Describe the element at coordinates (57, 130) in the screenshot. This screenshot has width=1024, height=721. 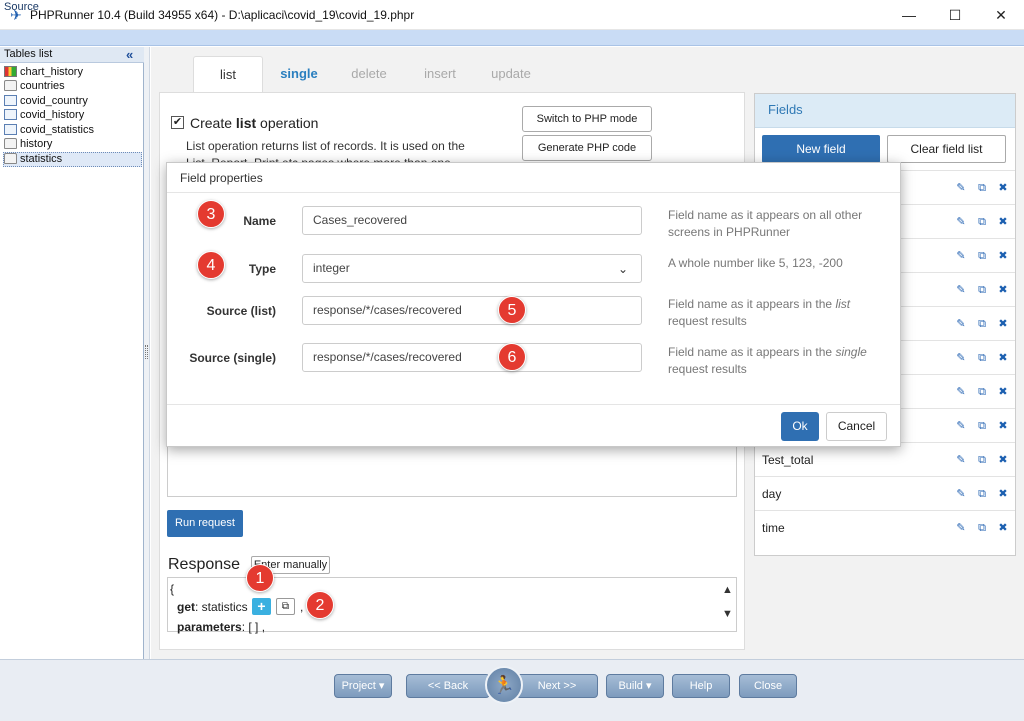
I see `table-item-label: covid_statistics` at that location.